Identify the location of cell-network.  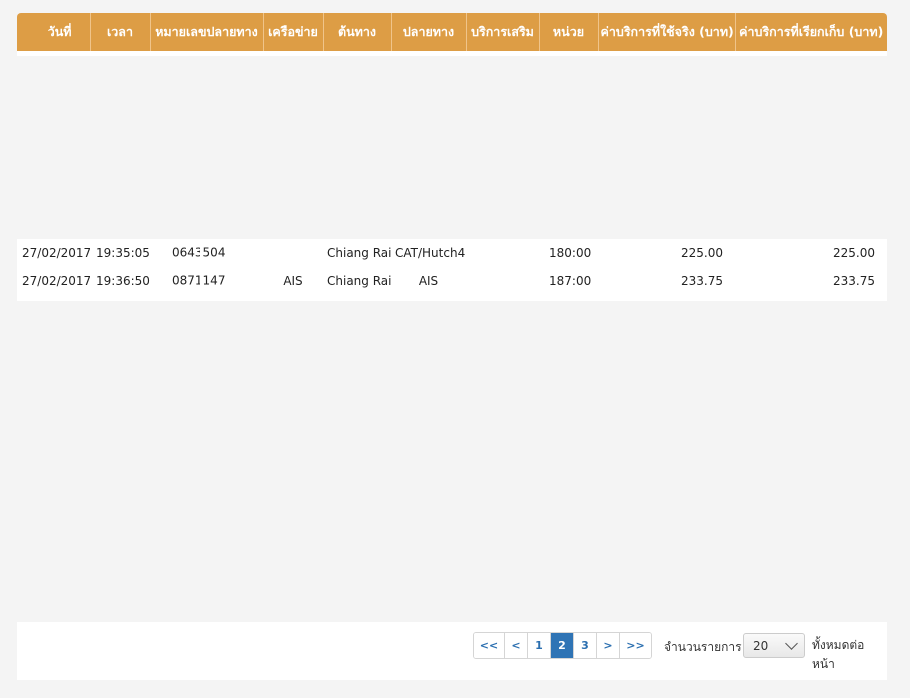
(293, 253).